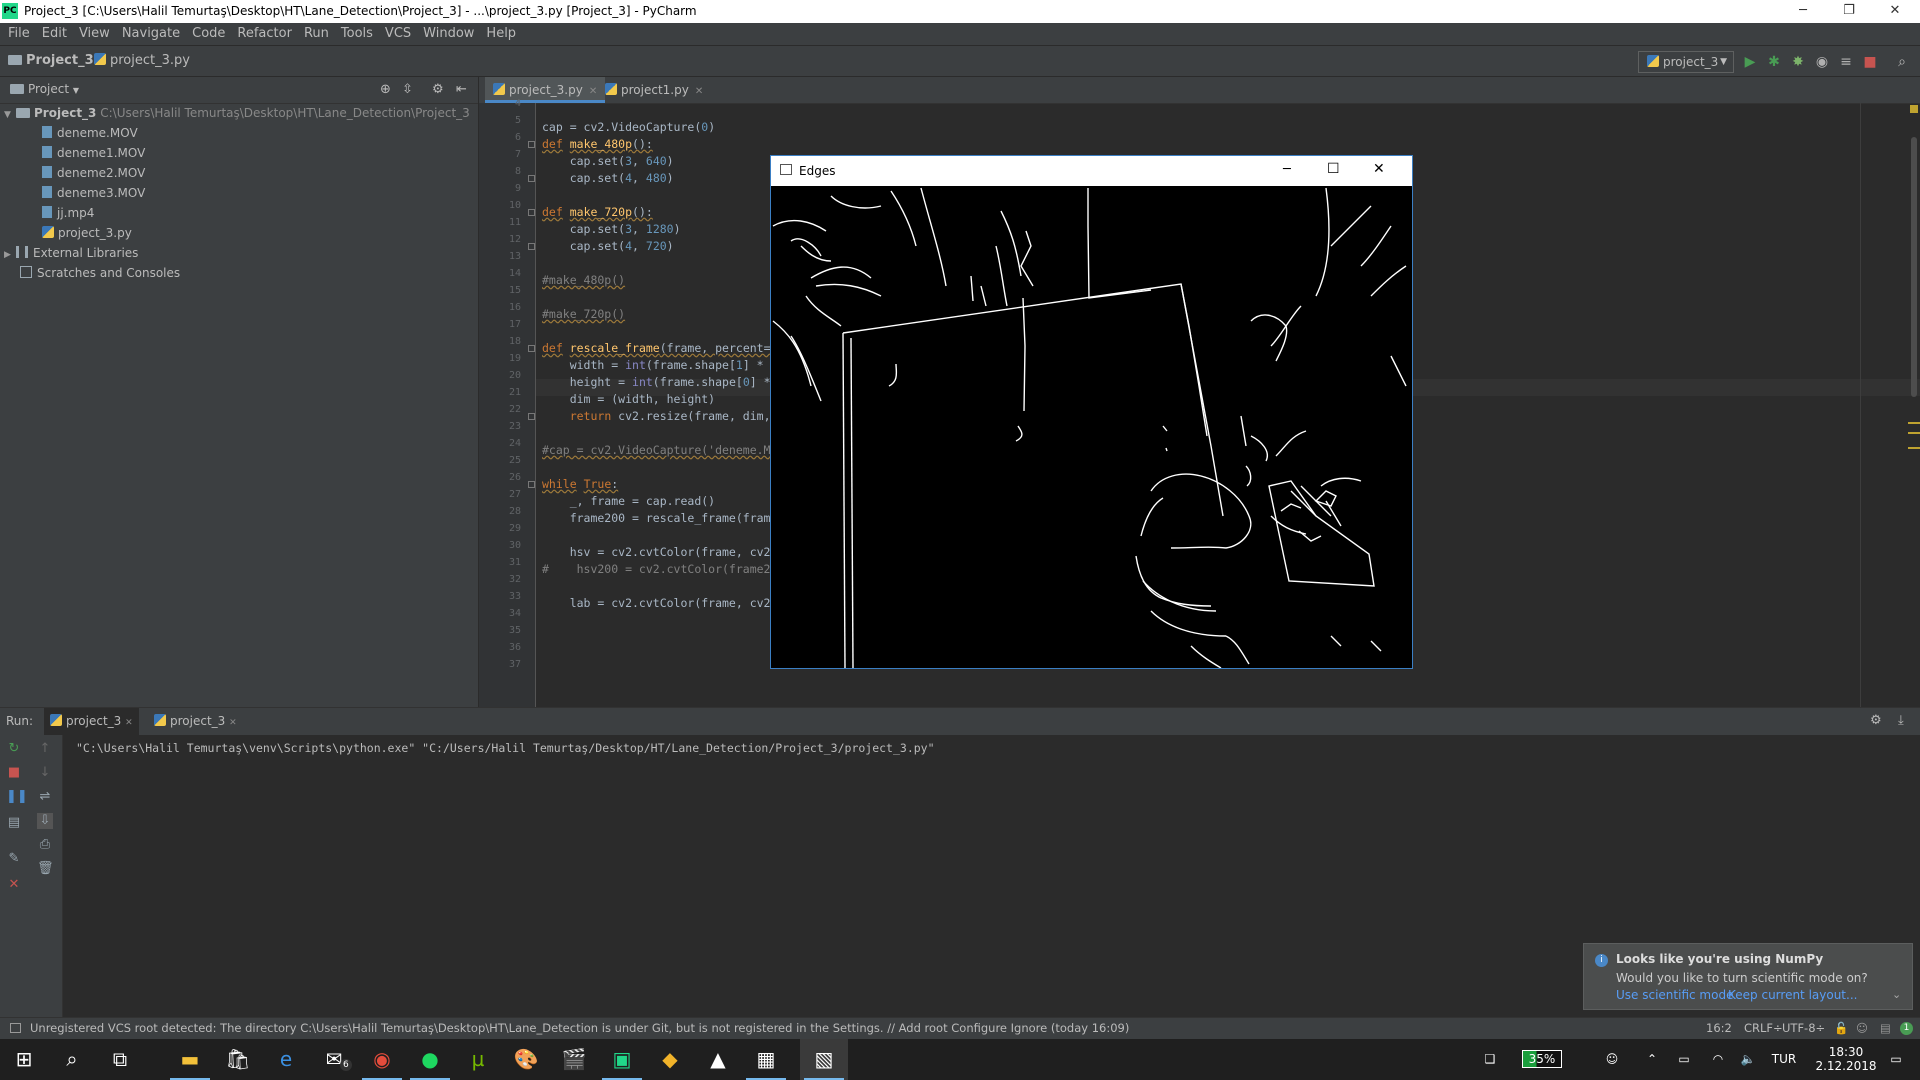 Image resolution: width=1920 pixels, height=1080 pixels. I want to click on lock-icon: 🔓, so click(1841, 1028).